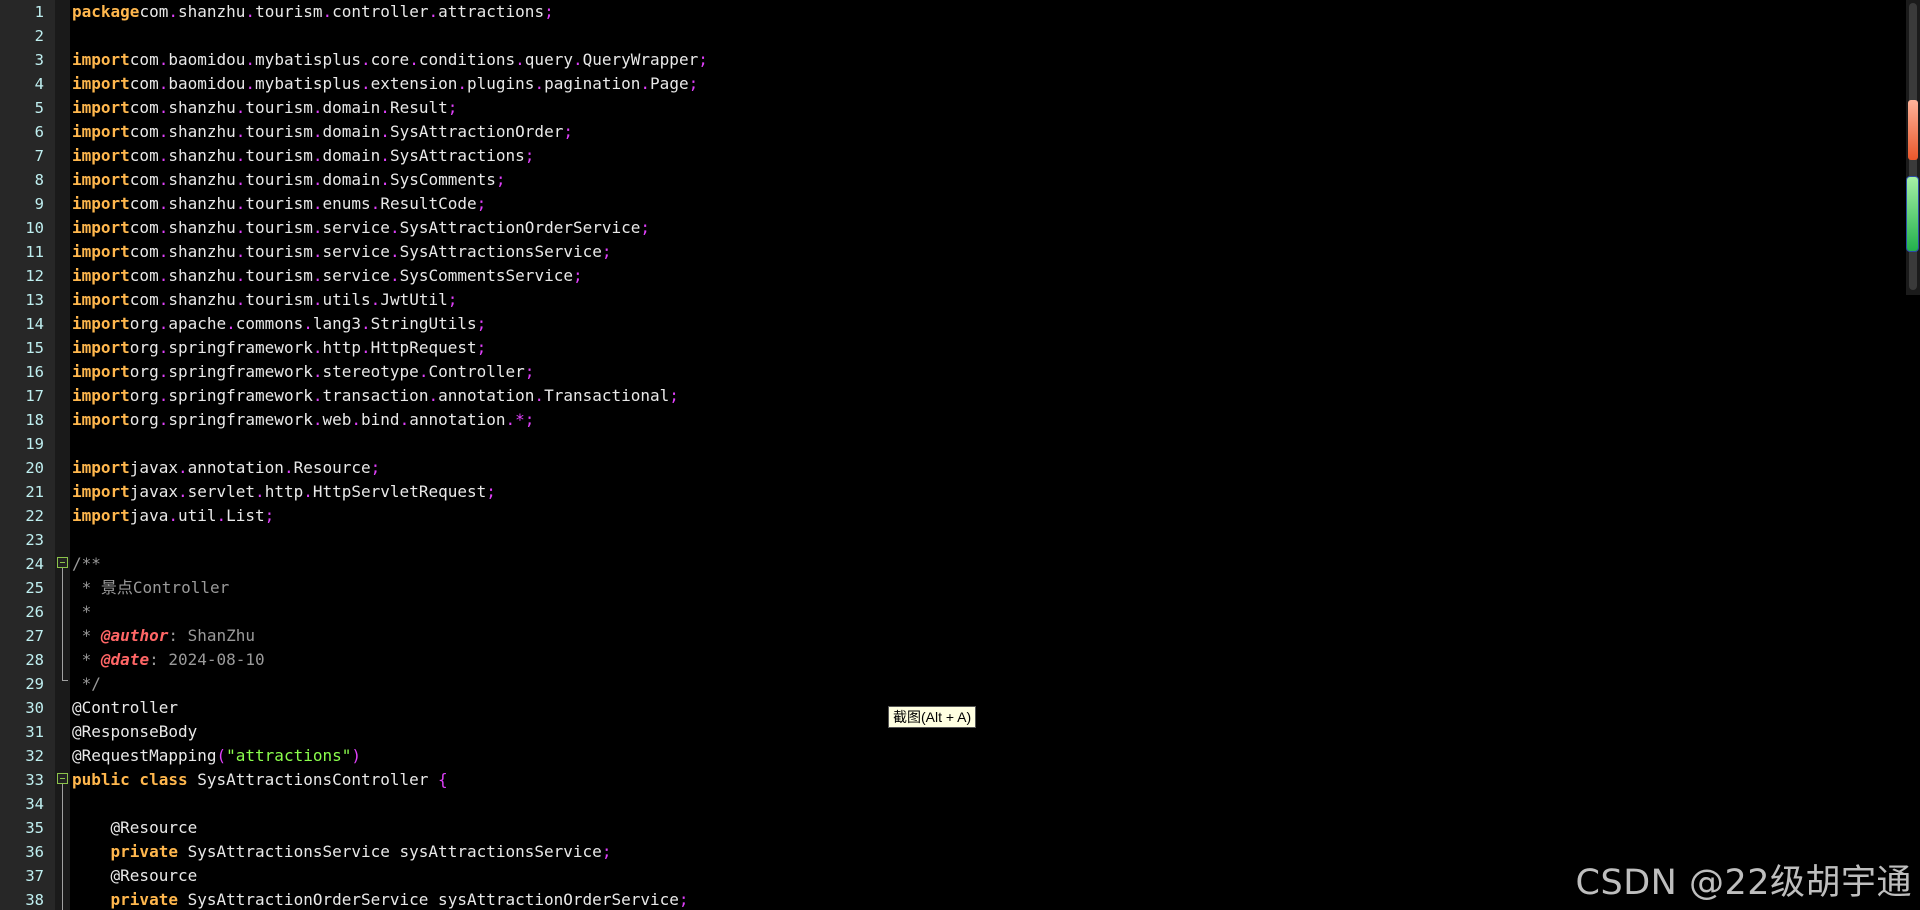  I want to click on code-line: 24 /**, so click(950, 564).